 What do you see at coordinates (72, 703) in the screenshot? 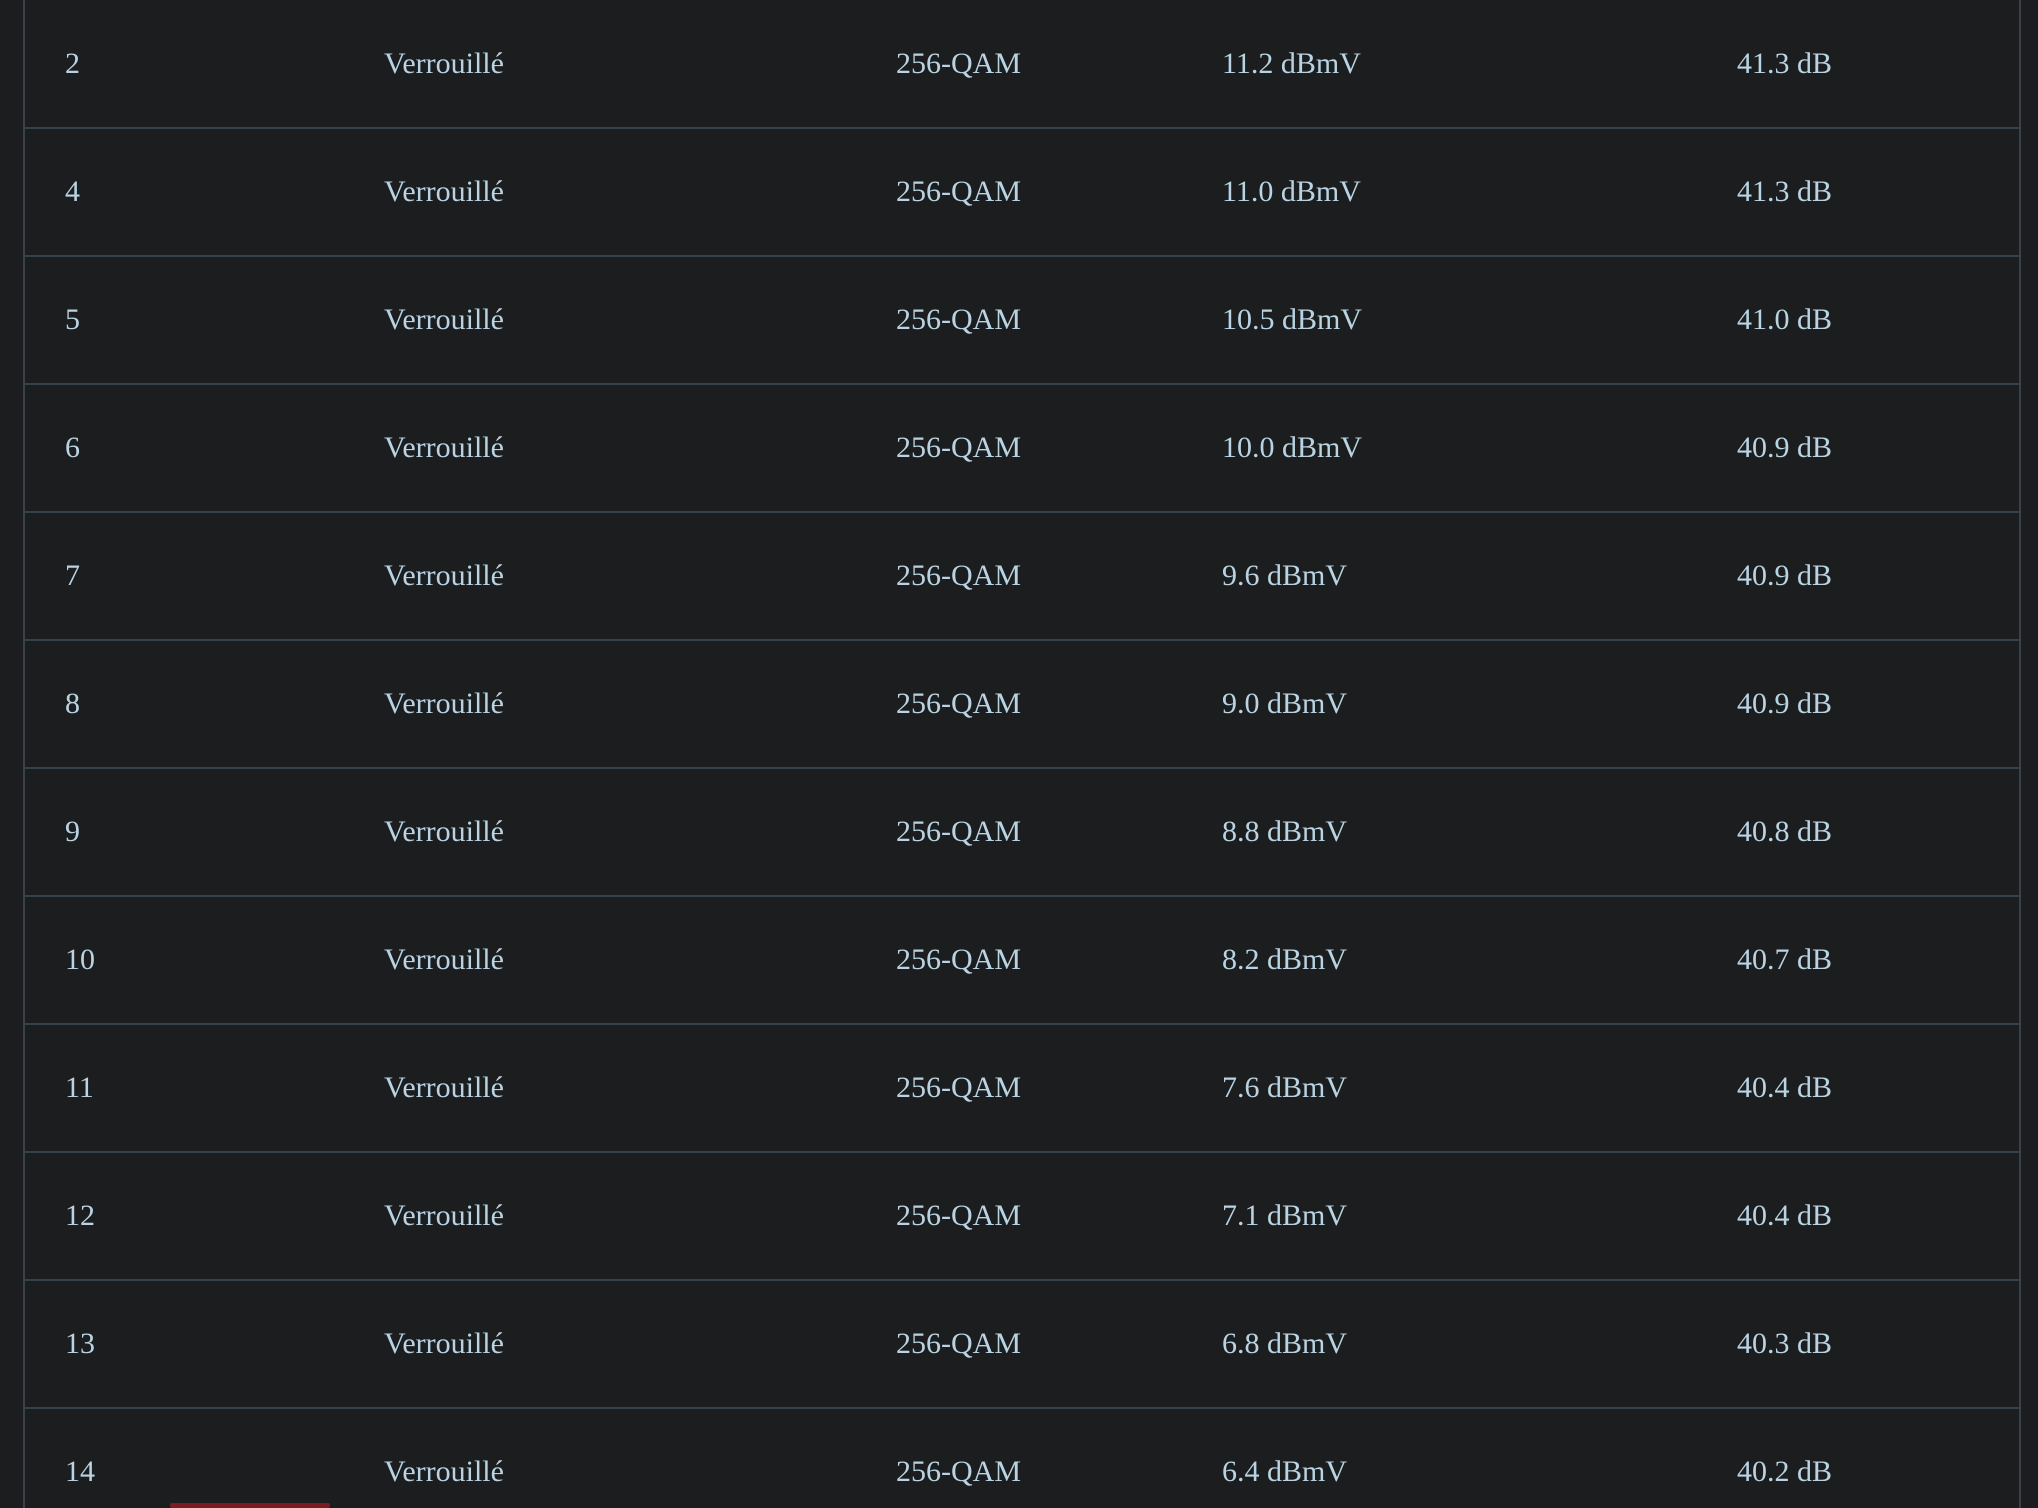
I see `channel-id-cell: 8` at bounding box center [72, 703].